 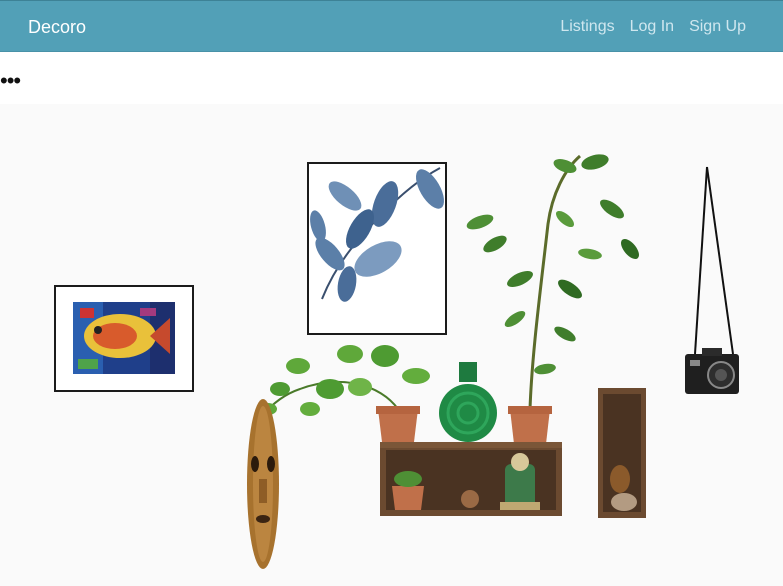 I want to click on nav-listings-link: Listings, so click(x=587, y=27).